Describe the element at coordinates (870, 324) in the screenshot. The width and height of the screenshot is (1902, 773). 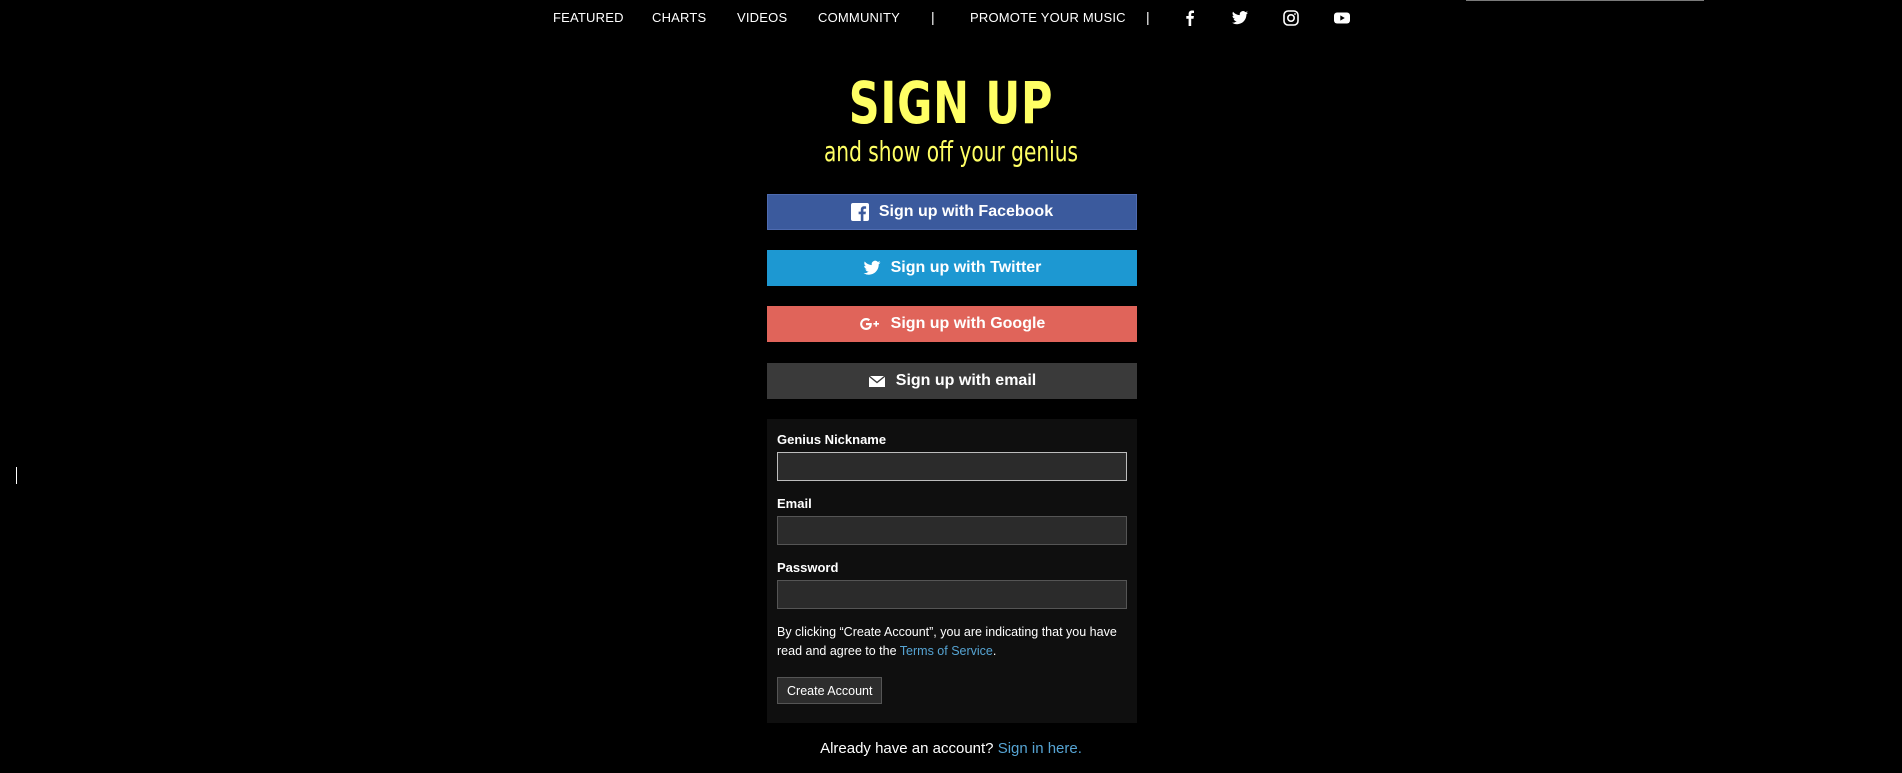
I see `google-plus-icon` at that location.